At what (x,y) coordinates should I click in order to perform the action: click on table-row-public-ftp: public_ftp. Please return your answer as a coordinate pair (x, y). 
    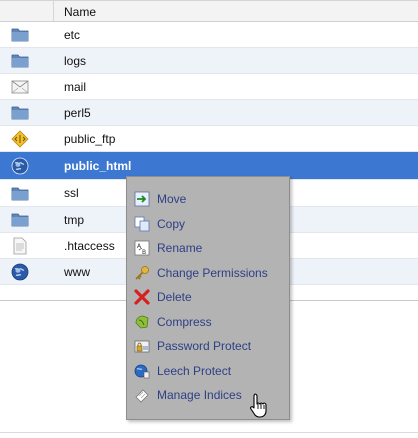
    Looking at the image, I should click on (209, 139).